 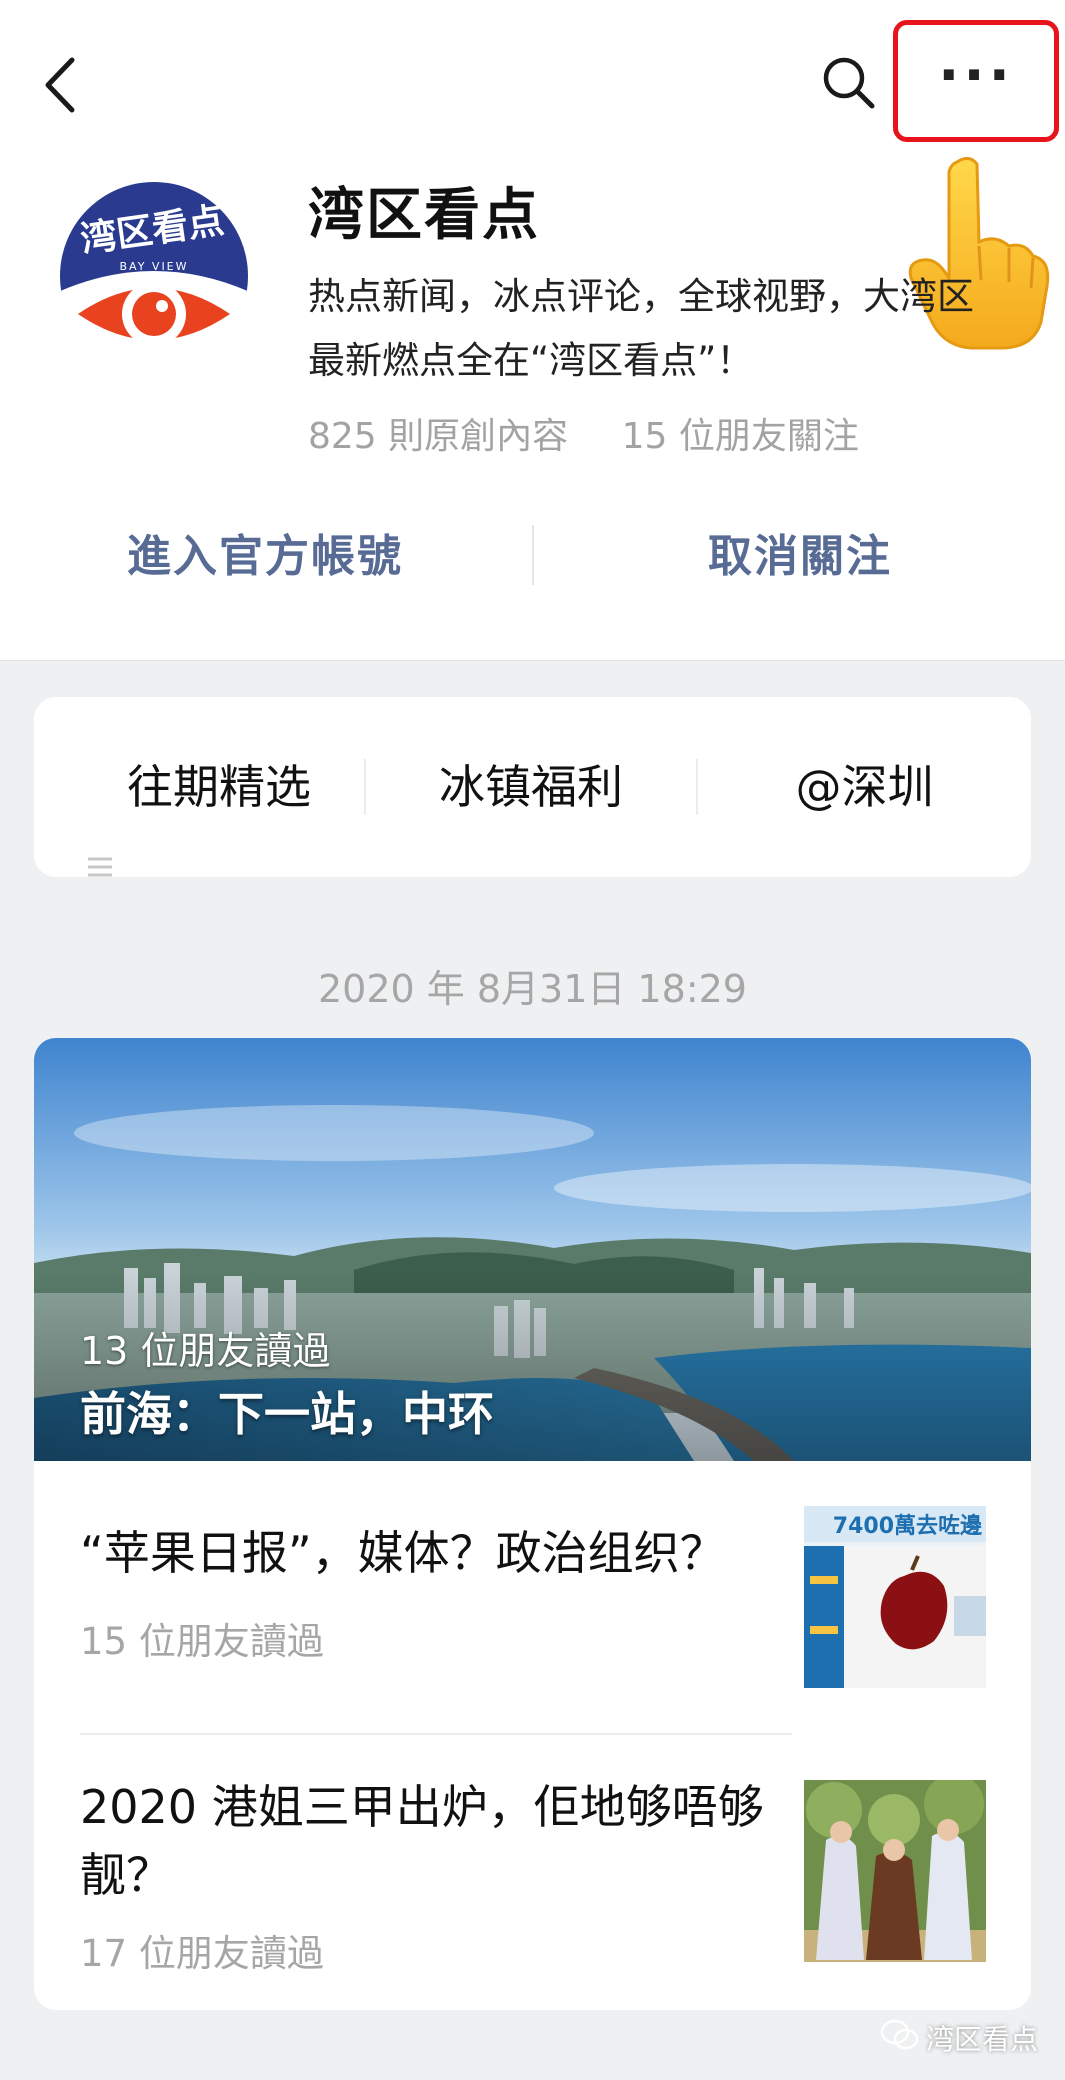 What do you see at coordinates (532, 1597) in the screenshot?
I see `article-row: “苹果日报”，媒体？政治组织？ 15 位朋友讀過 7400萬去咗邊` at bounding box center [532, 1597].